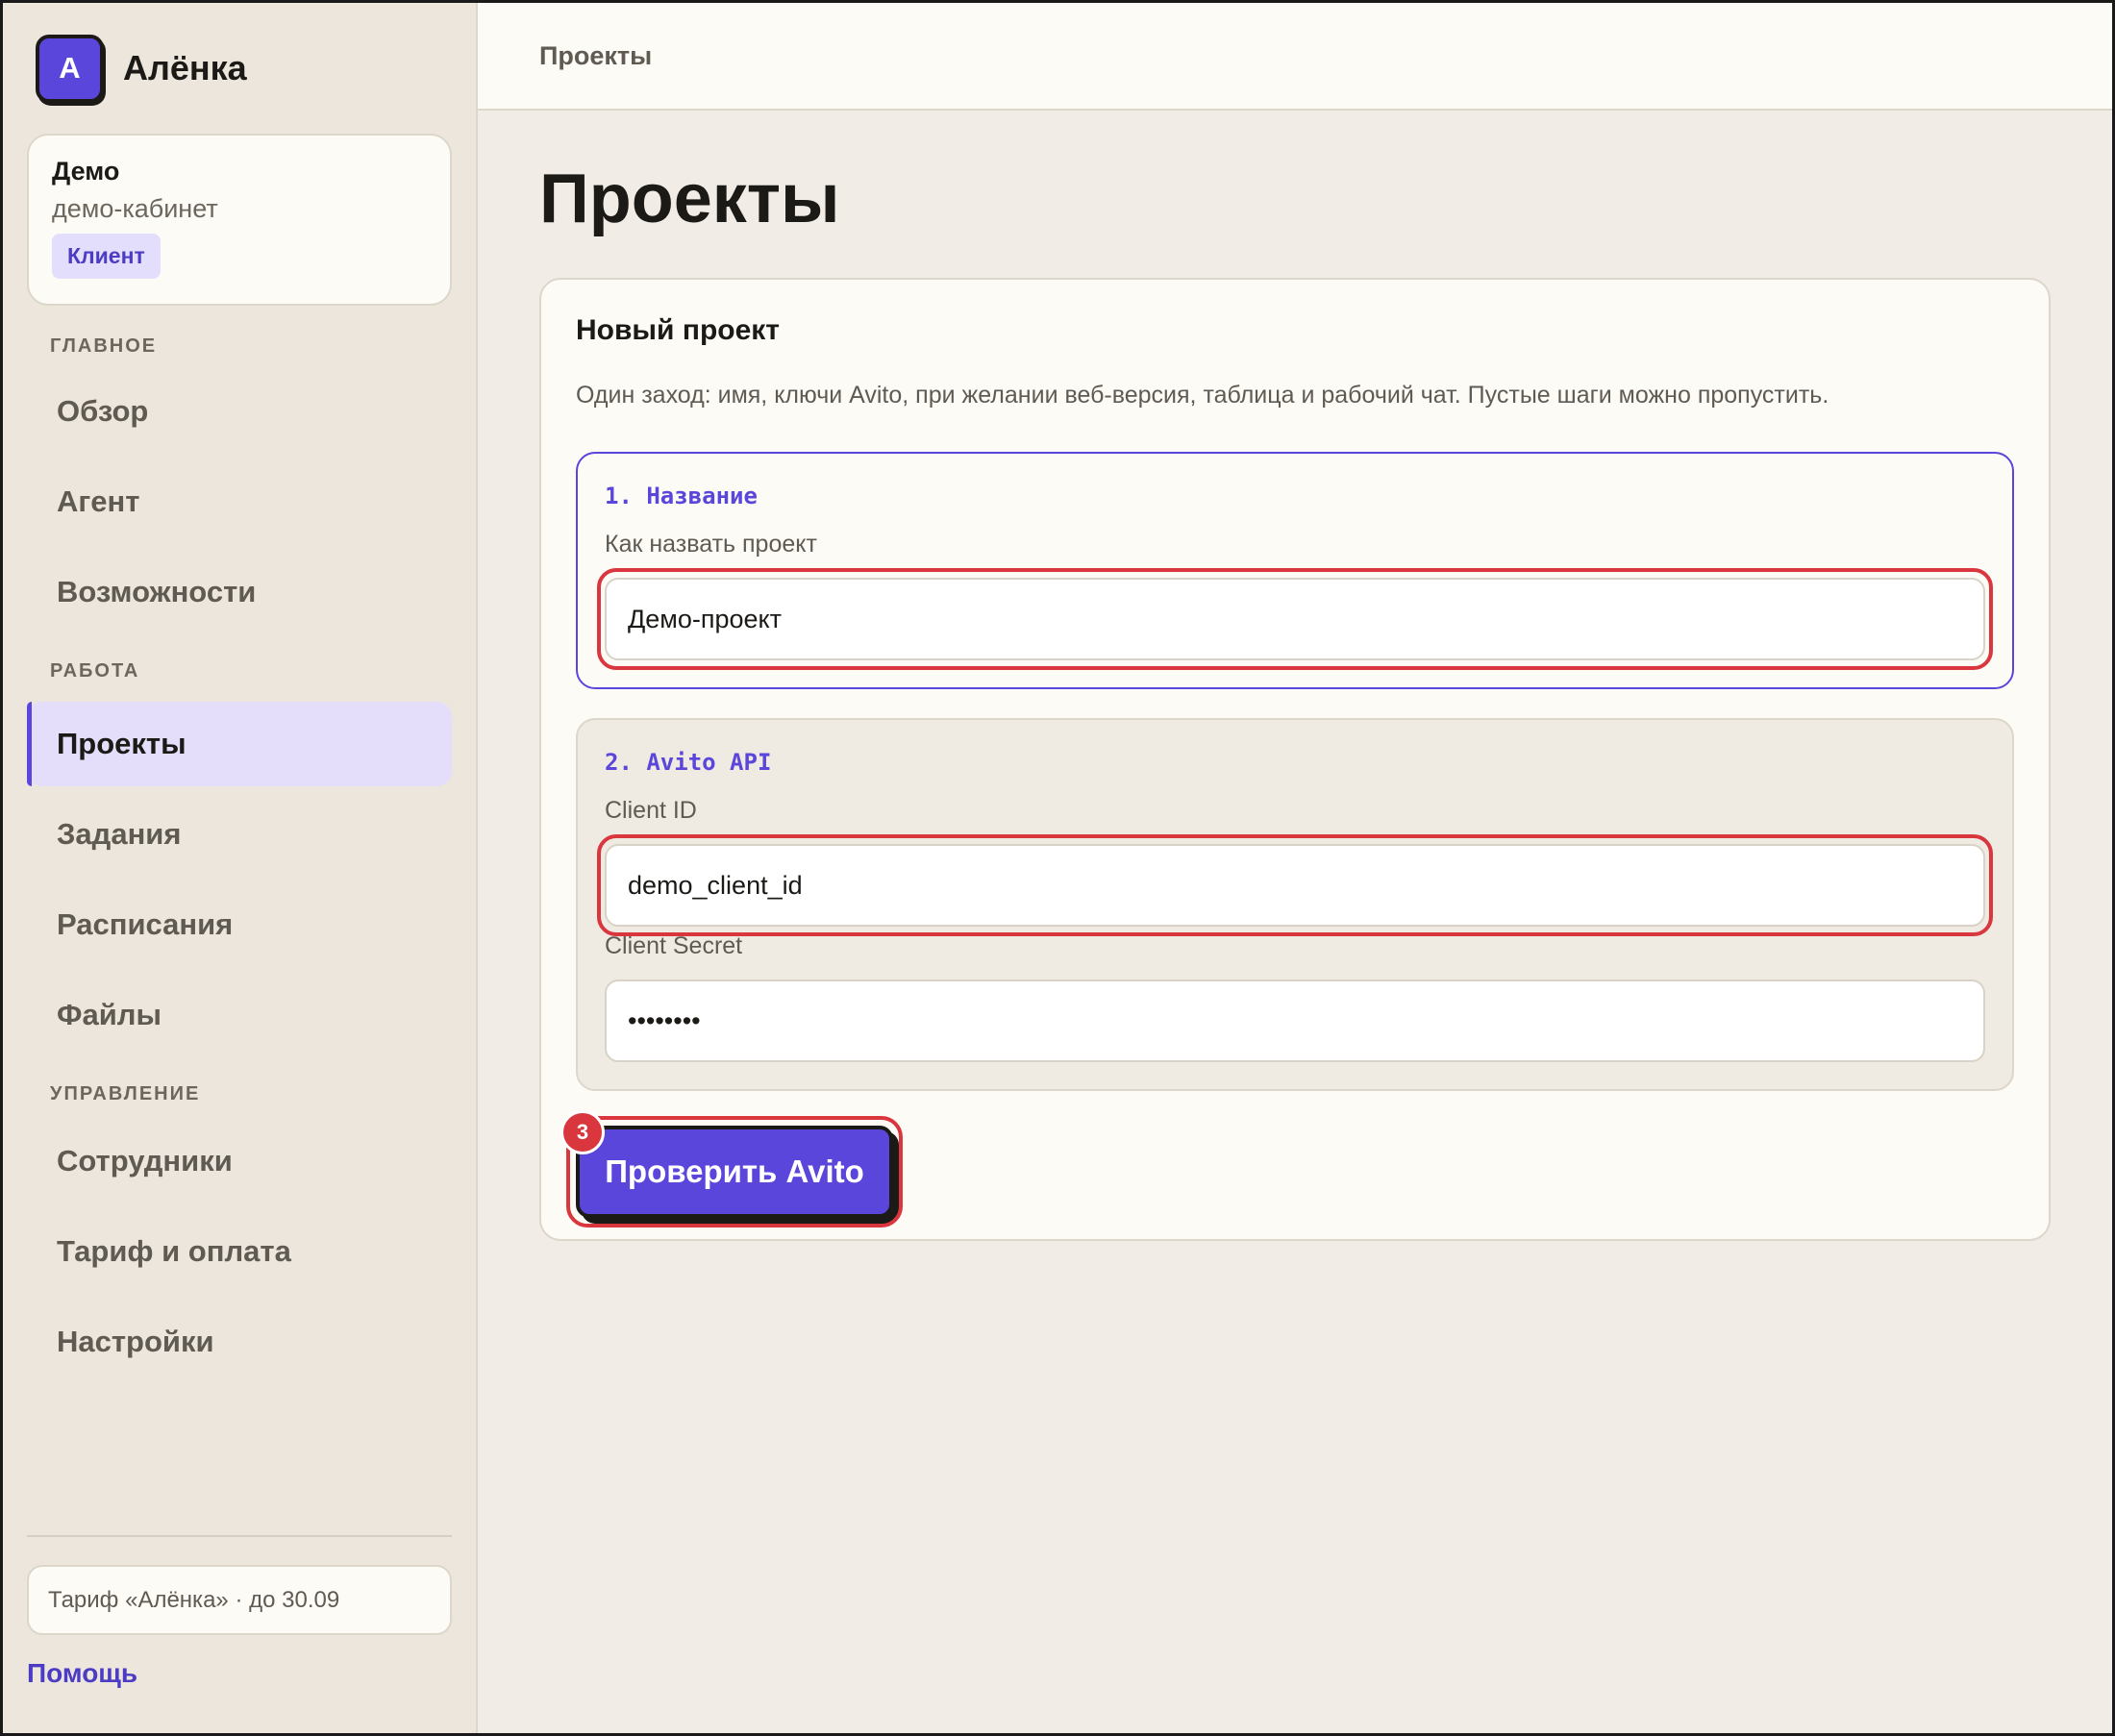 Image resolution: width=2115 pixels, height=1736 pixels. I want to click on account-name: Демо, so click(86, 171).